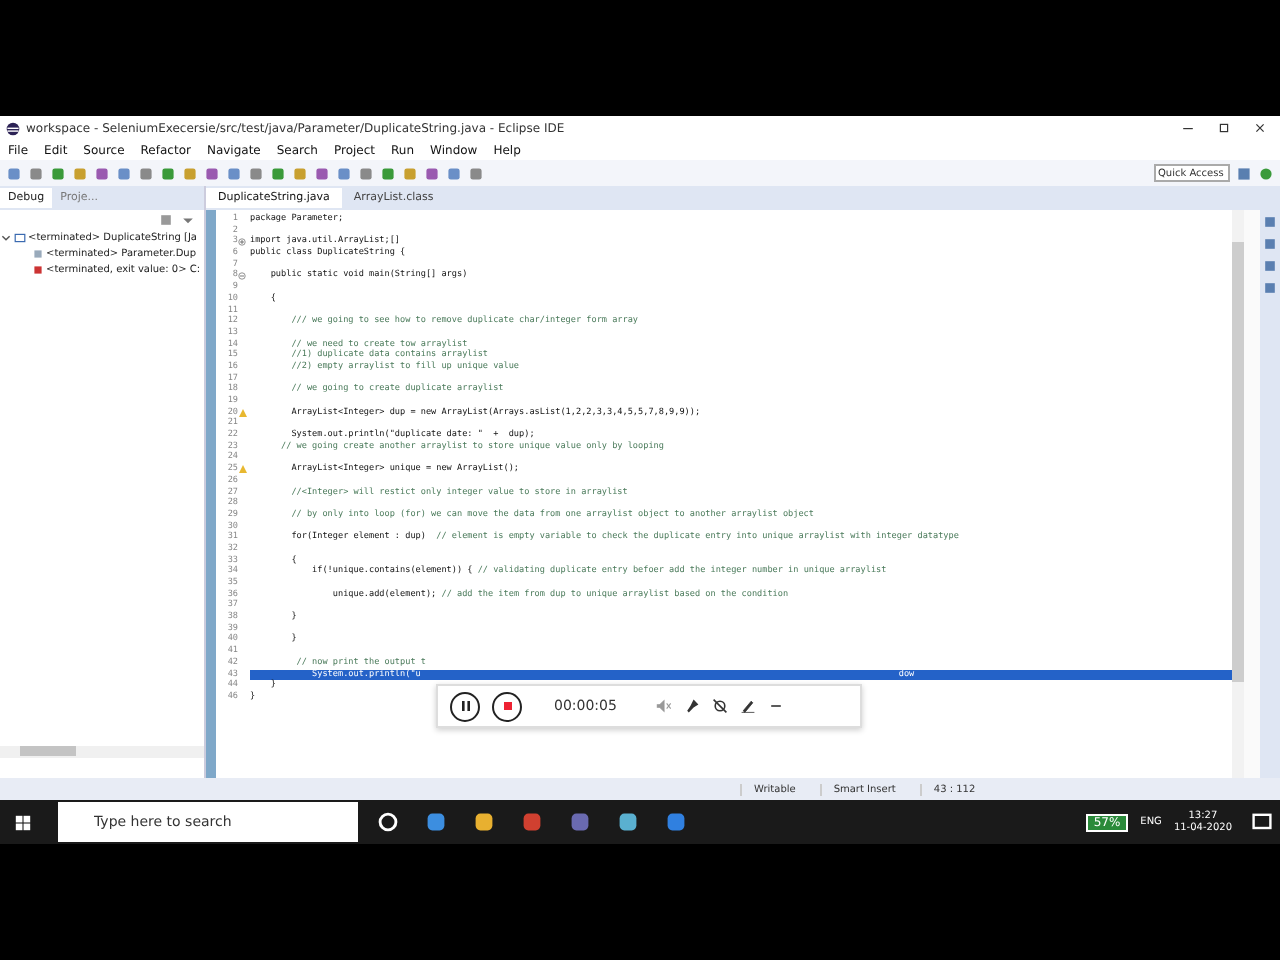  I want to click on pen-icon, so click(748, 706).